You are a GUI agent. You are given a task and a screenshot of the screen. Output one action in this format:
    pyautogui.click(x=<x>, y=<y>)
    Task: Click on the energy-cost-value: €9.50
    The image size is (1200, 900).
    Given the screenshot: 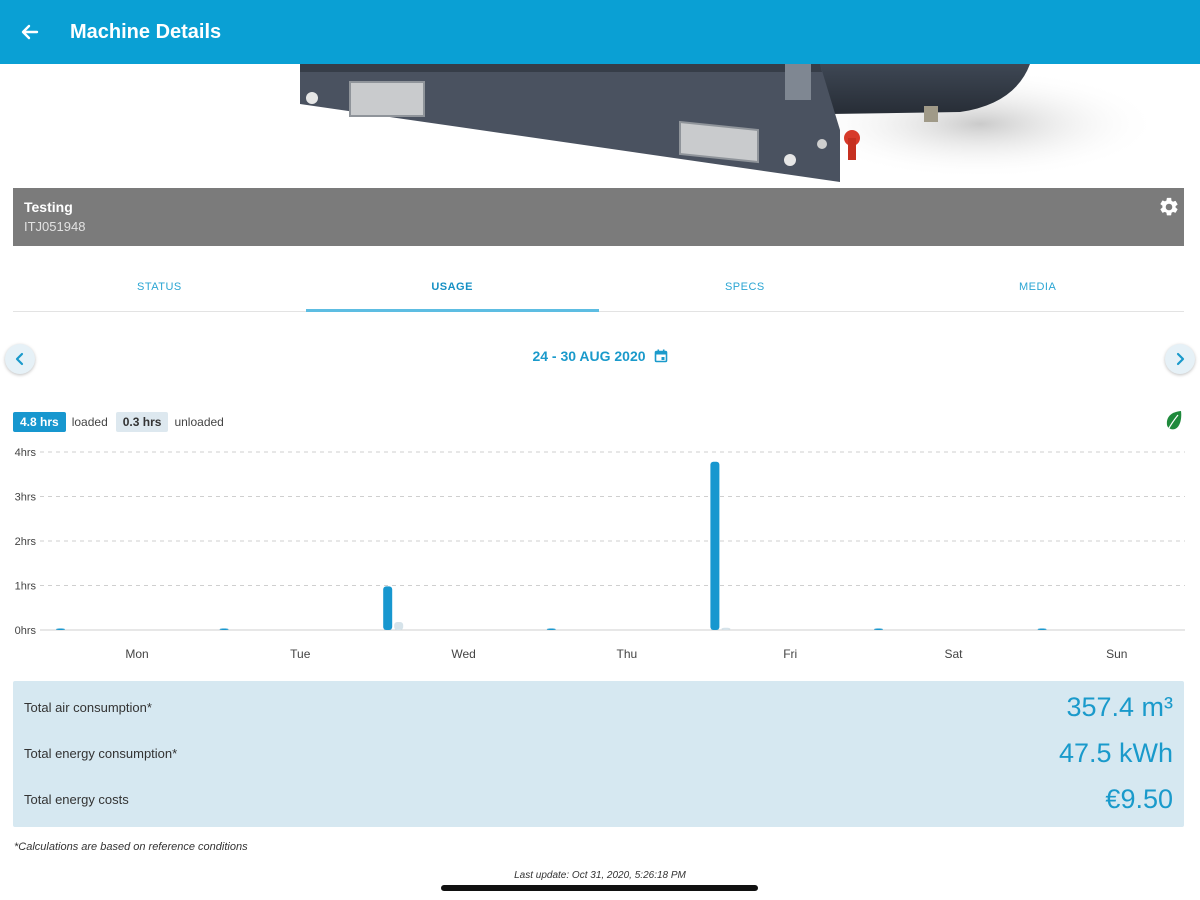 What is the action you would take?
    pyautogui.click(x=1139, y=798)
    